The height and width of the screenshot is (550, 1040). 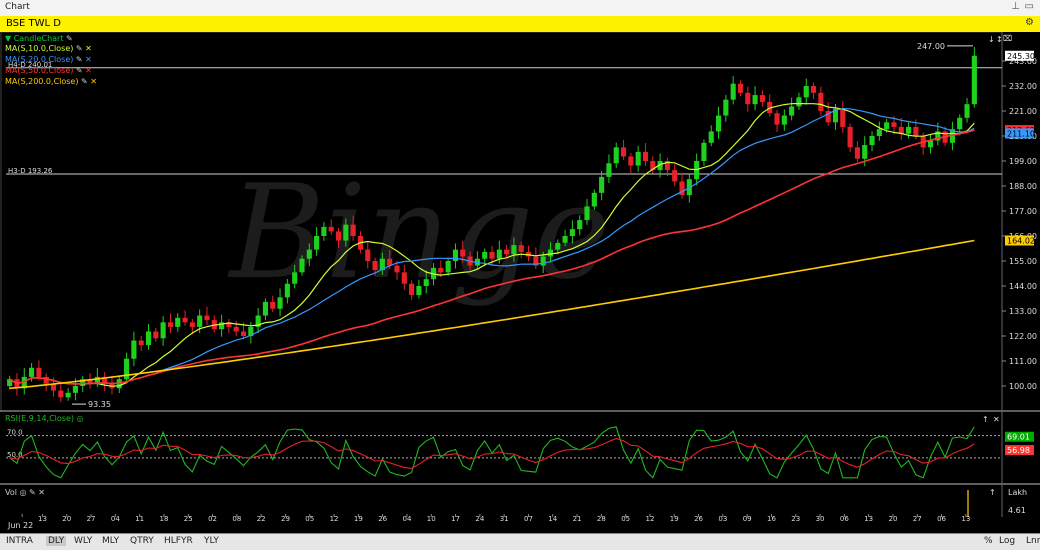 What do you see at coordinates (83, 541) in the screenshot?
I see `timeframe-wly: WLY` at bounding box center [83, 541].